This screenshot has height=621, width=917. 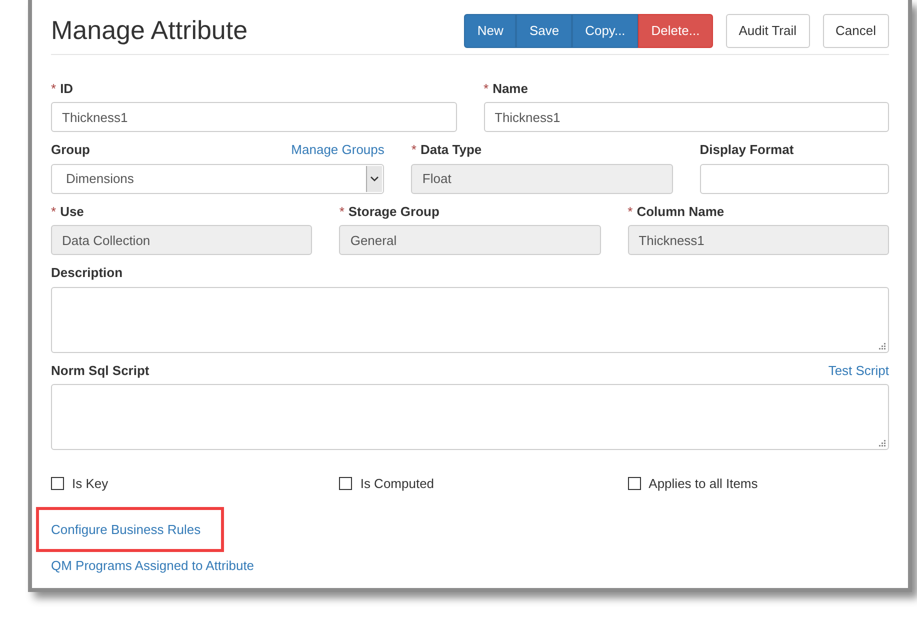 I want to click on toolbar-button: Save, so click(x=544, y=31).